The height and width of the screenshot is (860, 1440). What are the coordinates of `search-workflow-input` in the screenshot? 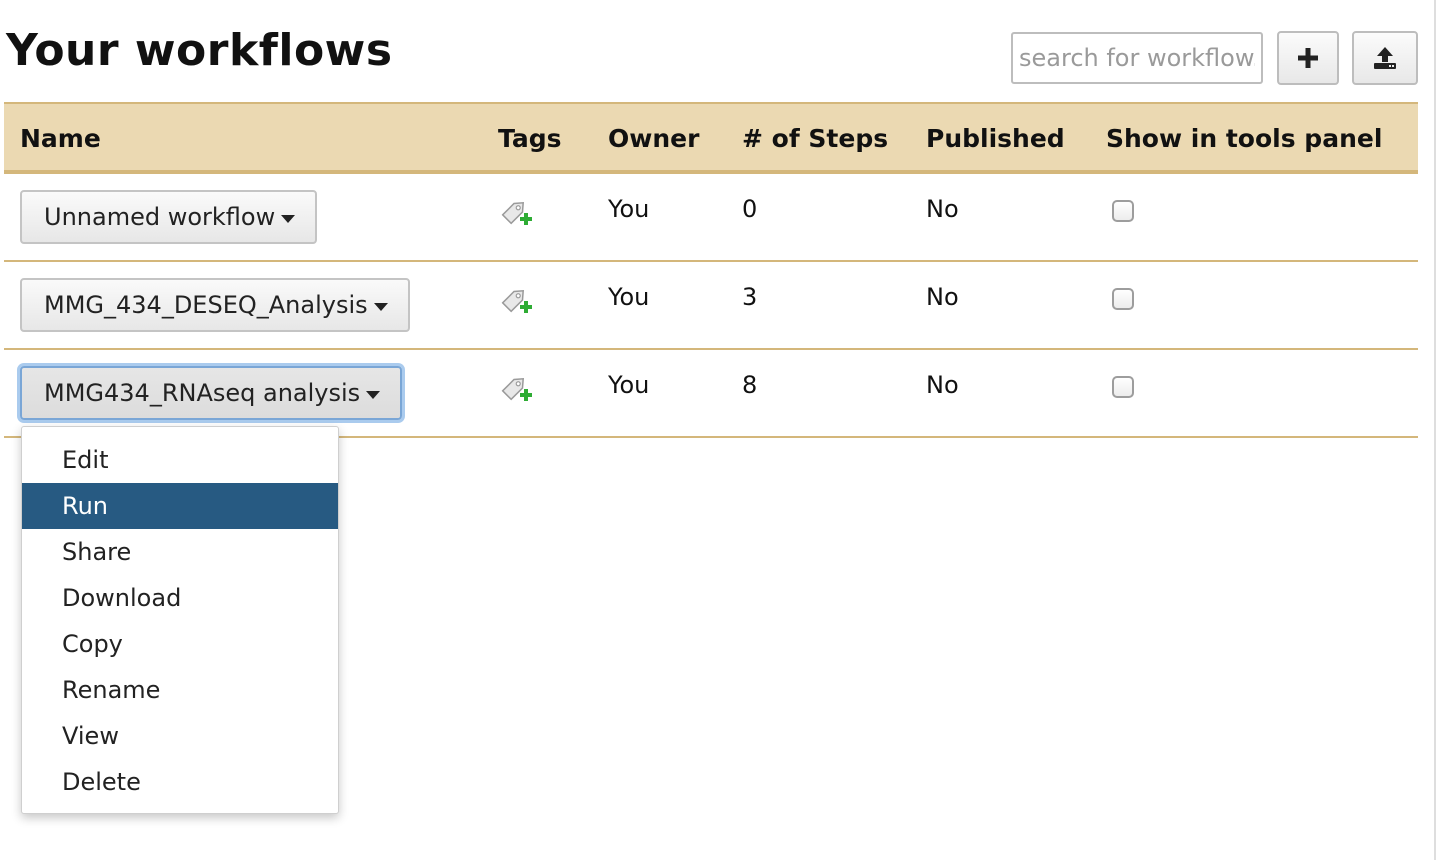 It's located at (1137, 58).